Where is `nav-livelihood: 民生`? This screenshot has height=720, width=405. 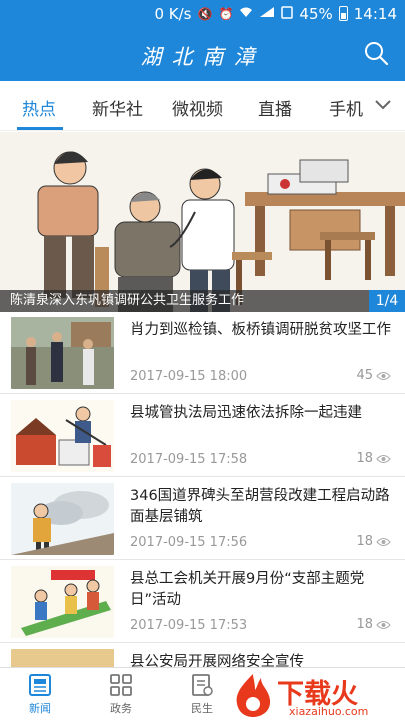
nav-livelihood: 民生 is located at coordinates (202, 694).